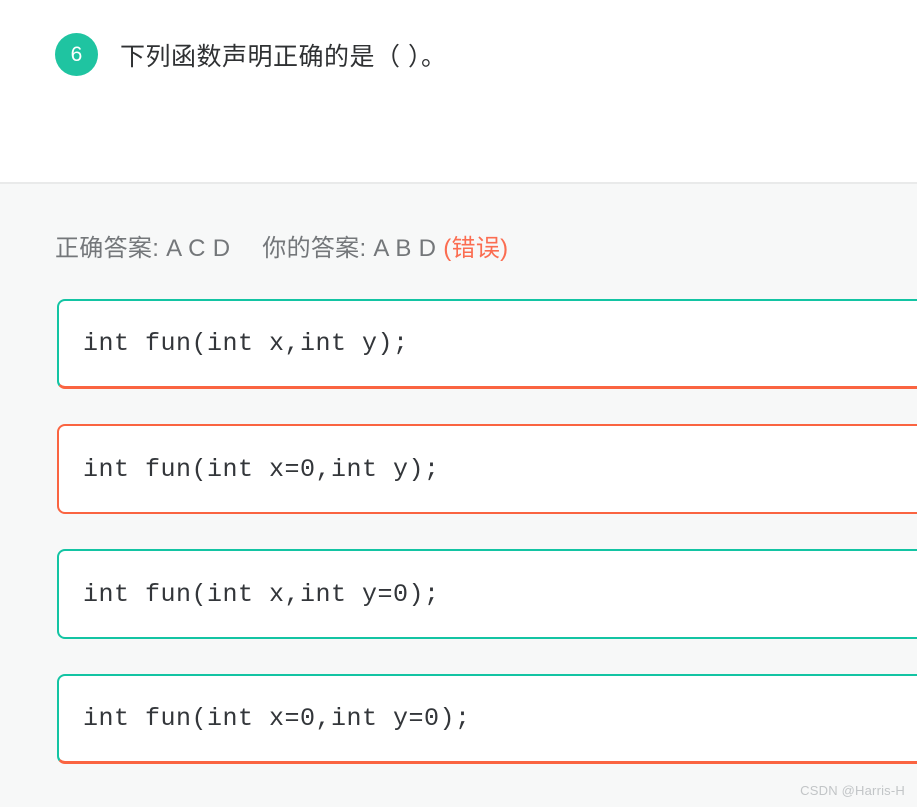  What do you see at coordinates (852, 790) in the screenshot?
I see `csdn-watermark: CSDN @Harris-H` at bounding box center [852, 790].